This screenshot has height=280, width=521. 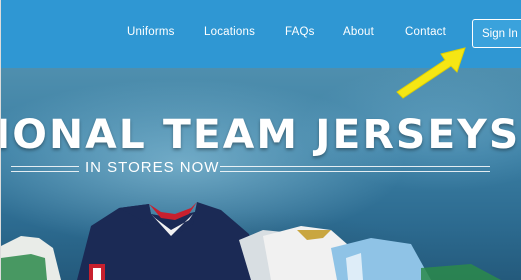 I want to click on nav-link-faqs: FAQs, so click(x=300, y=32).